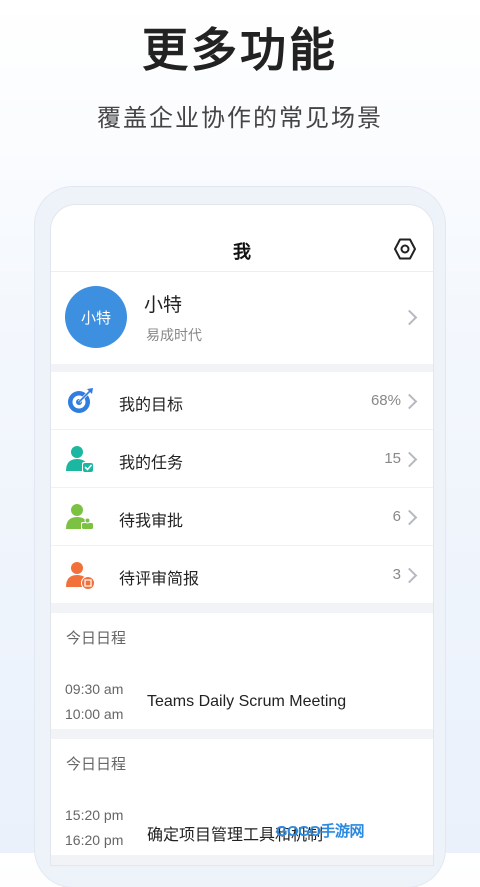 The height and width of the screenshot is (887, 480). What do you see at coordinates (80, 517) in the screenshot?
I see `approval-user-icon` at bounding box center [80, 517].